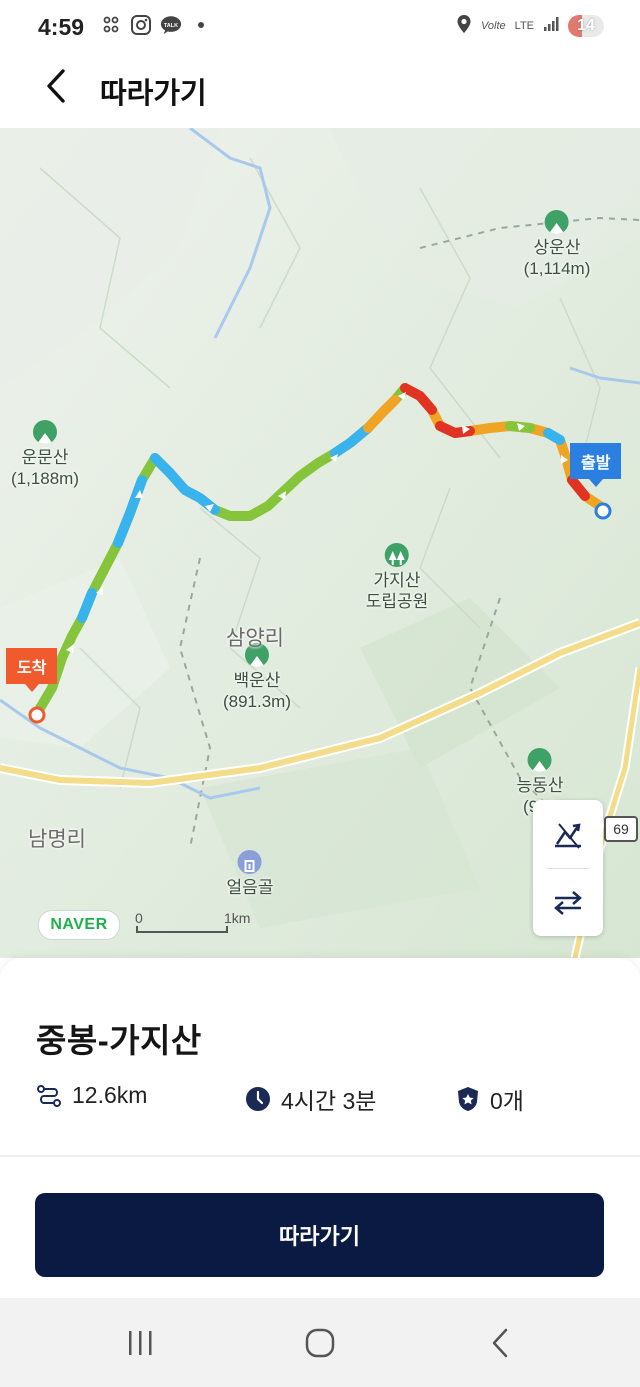 The width and height of the screenshot is (640, 1387). What do you see at coordinates (255, 638) in the screenshot?
I see `village-label-samyangri: 삼양리` at bounding box center [255, 638].